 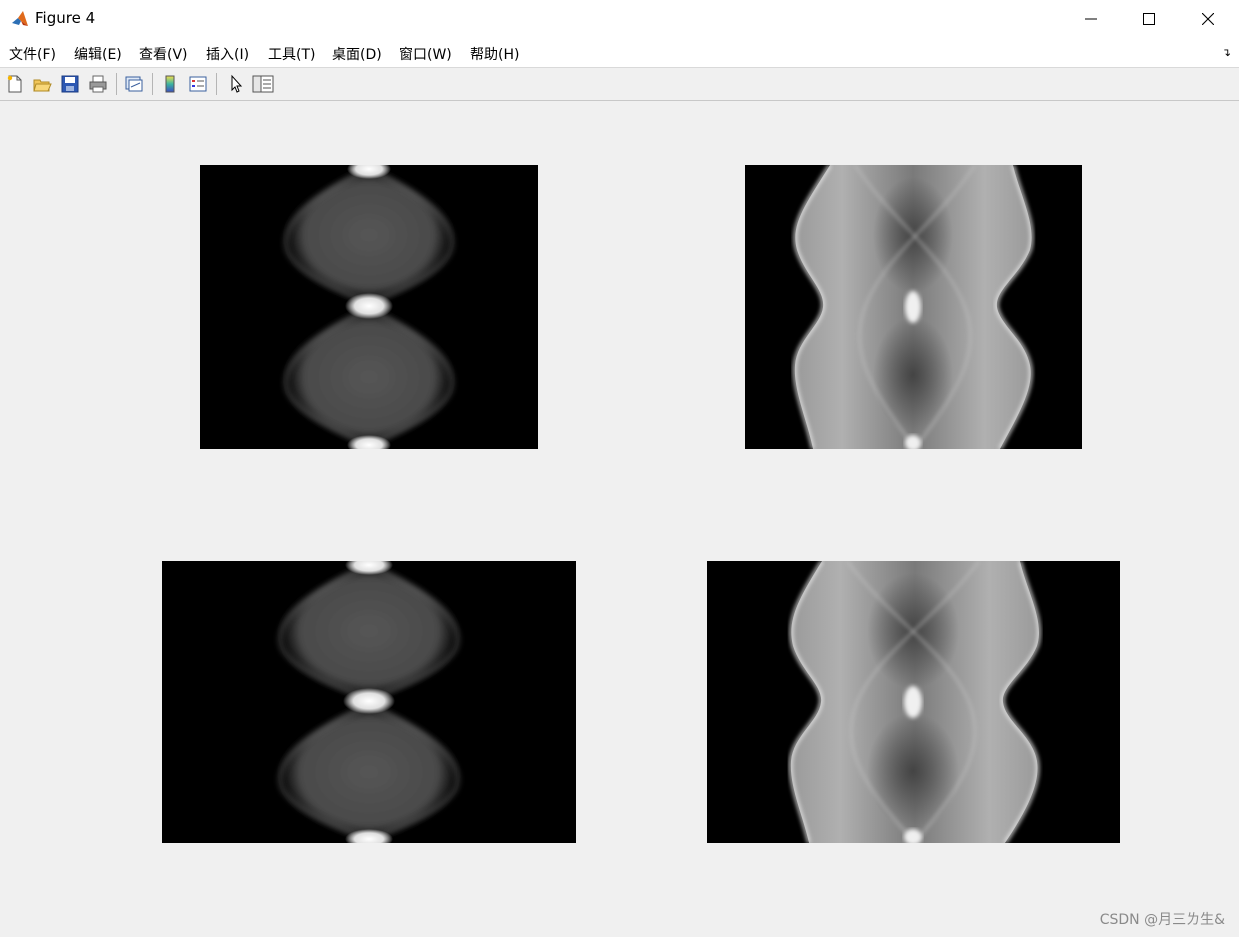 I want to click on minimize-button, so click(x=1091, y=19).